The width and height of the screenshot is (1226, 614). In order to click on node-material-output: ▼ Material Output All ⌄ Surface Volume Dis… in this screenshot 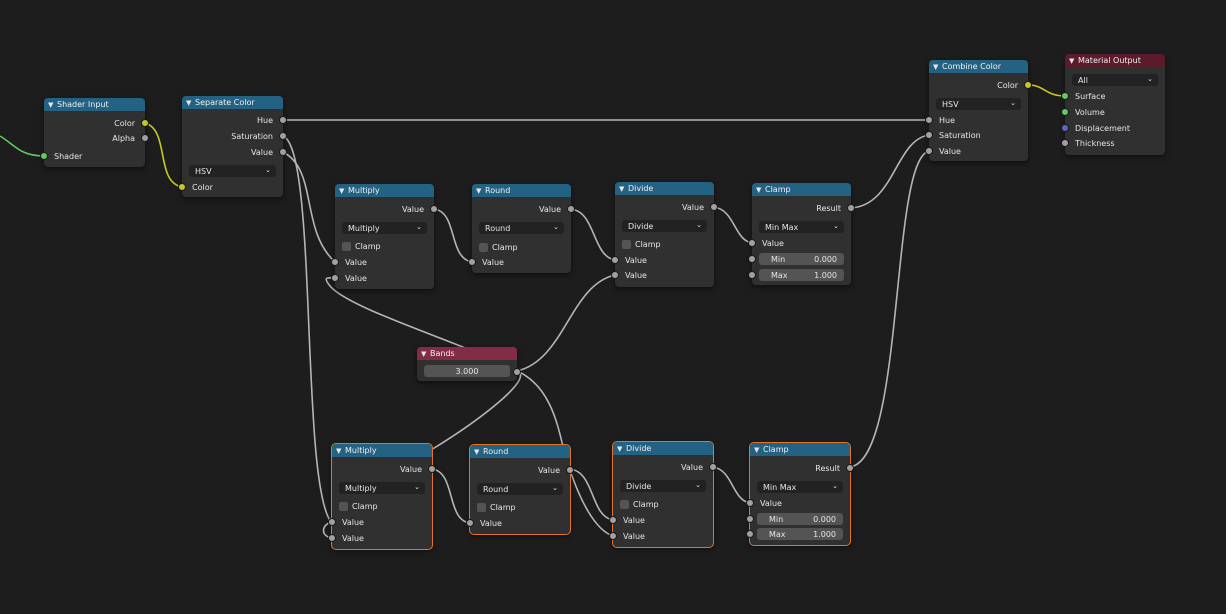, I will do `click(1113, 104)`.